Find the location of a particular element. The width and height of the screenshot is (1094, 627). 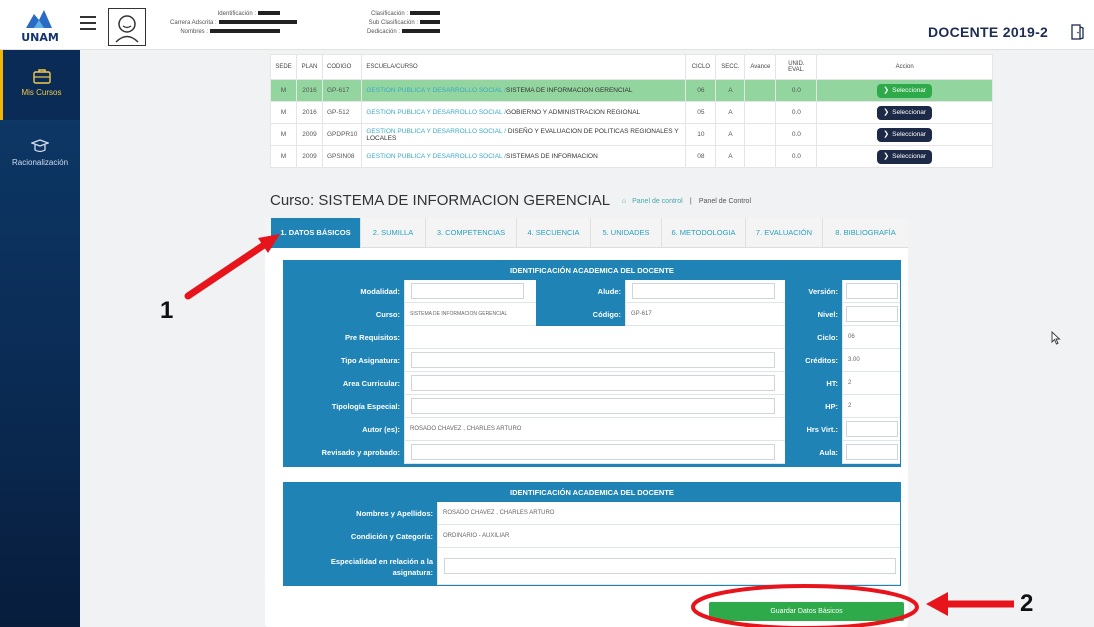

annotation-number-2: 2 is located at coordinates (1027, 603).